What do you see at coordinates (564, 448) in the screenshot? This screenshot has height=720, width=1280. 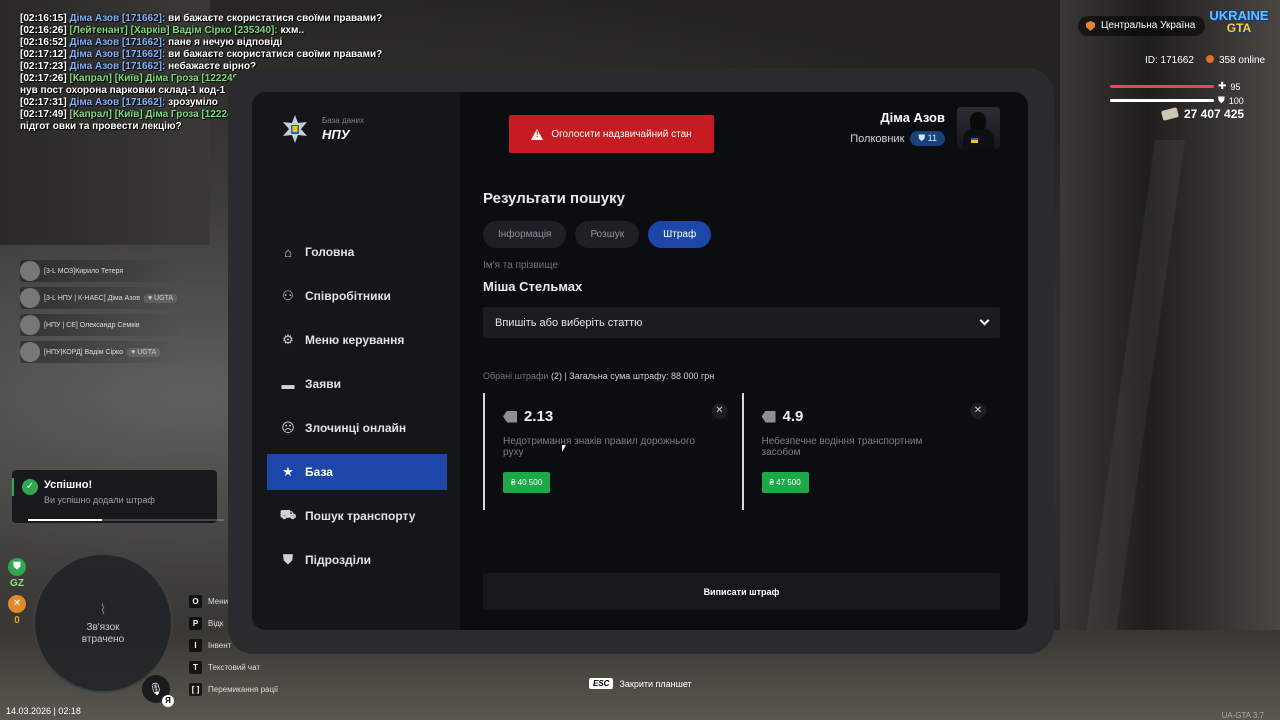 I see `mouse-cursor` at bounding box center [564, 448].